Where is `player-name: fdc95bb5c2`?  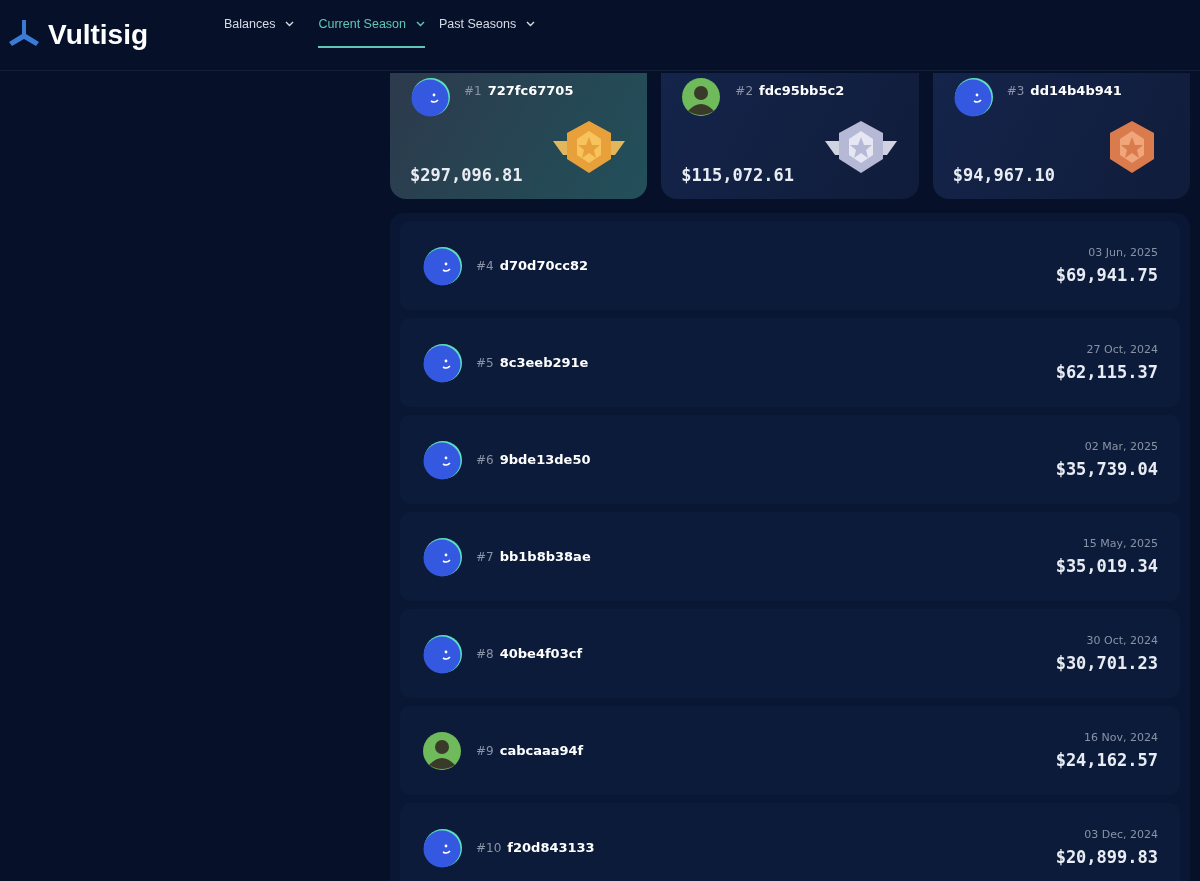
player-name: fdc95bb5c2 is located at coordinates (802, 90).